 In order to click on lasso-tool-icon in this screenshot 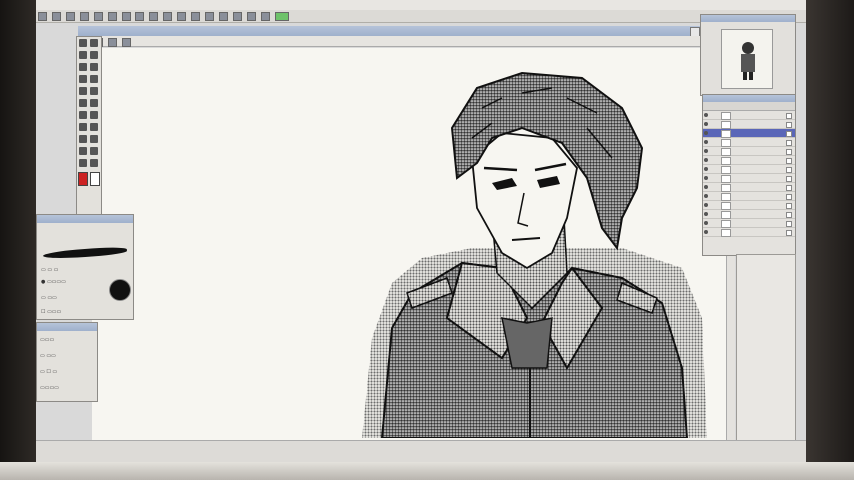, I will do `click(83, 55)`.